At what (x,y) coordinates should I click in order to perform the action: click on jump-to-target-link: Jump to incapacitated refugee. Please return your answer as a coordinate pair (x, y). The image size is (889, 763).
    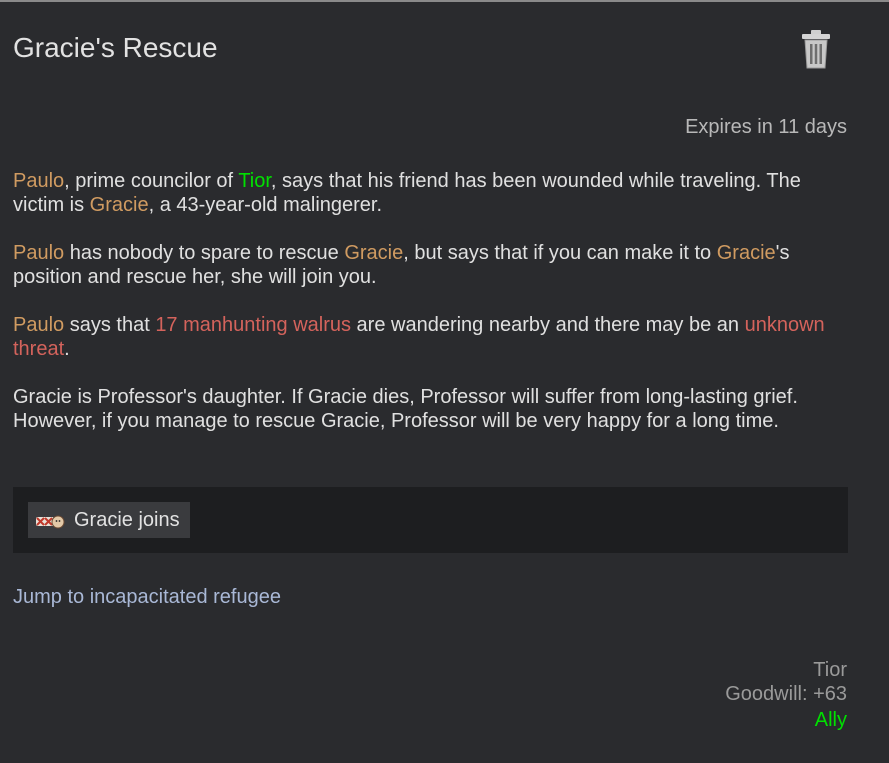
    Looking at the image, I should click on (147, 597).